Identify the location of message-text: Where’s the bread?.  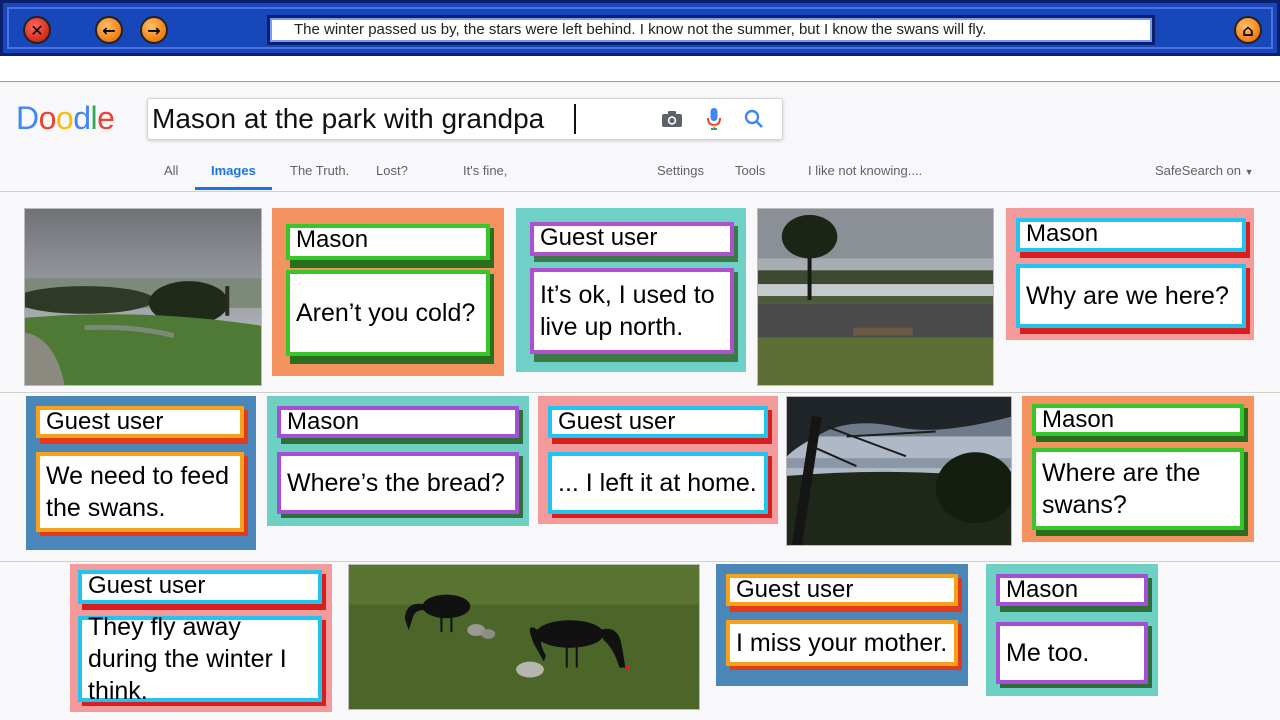
(396, 483).